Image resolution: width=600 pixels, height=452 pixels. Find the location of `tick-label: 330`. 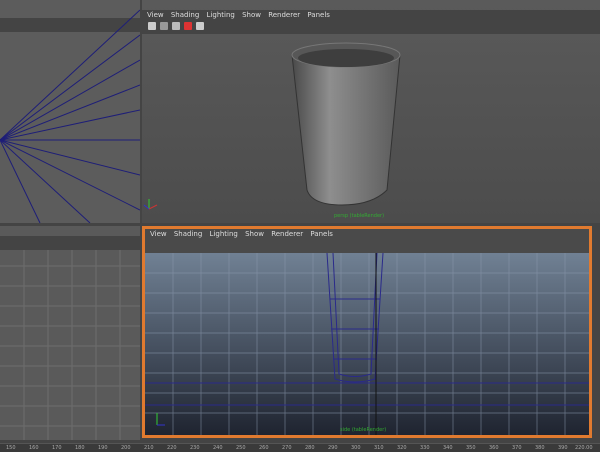

tick-label: 330 is located at coordinates (425, 448).